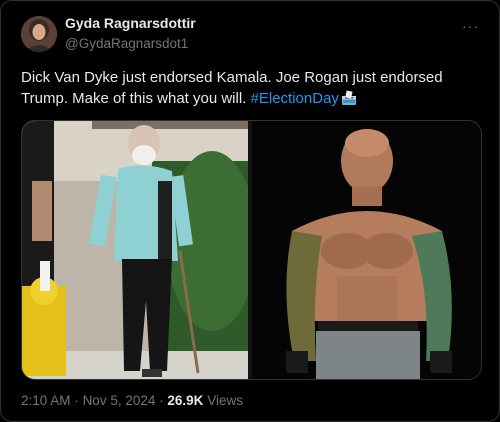 This screenshot has height=422, width=500. Describe the element at coordinates (349, 101) in the screenshot. I see `ballot-box-icon` at that location.